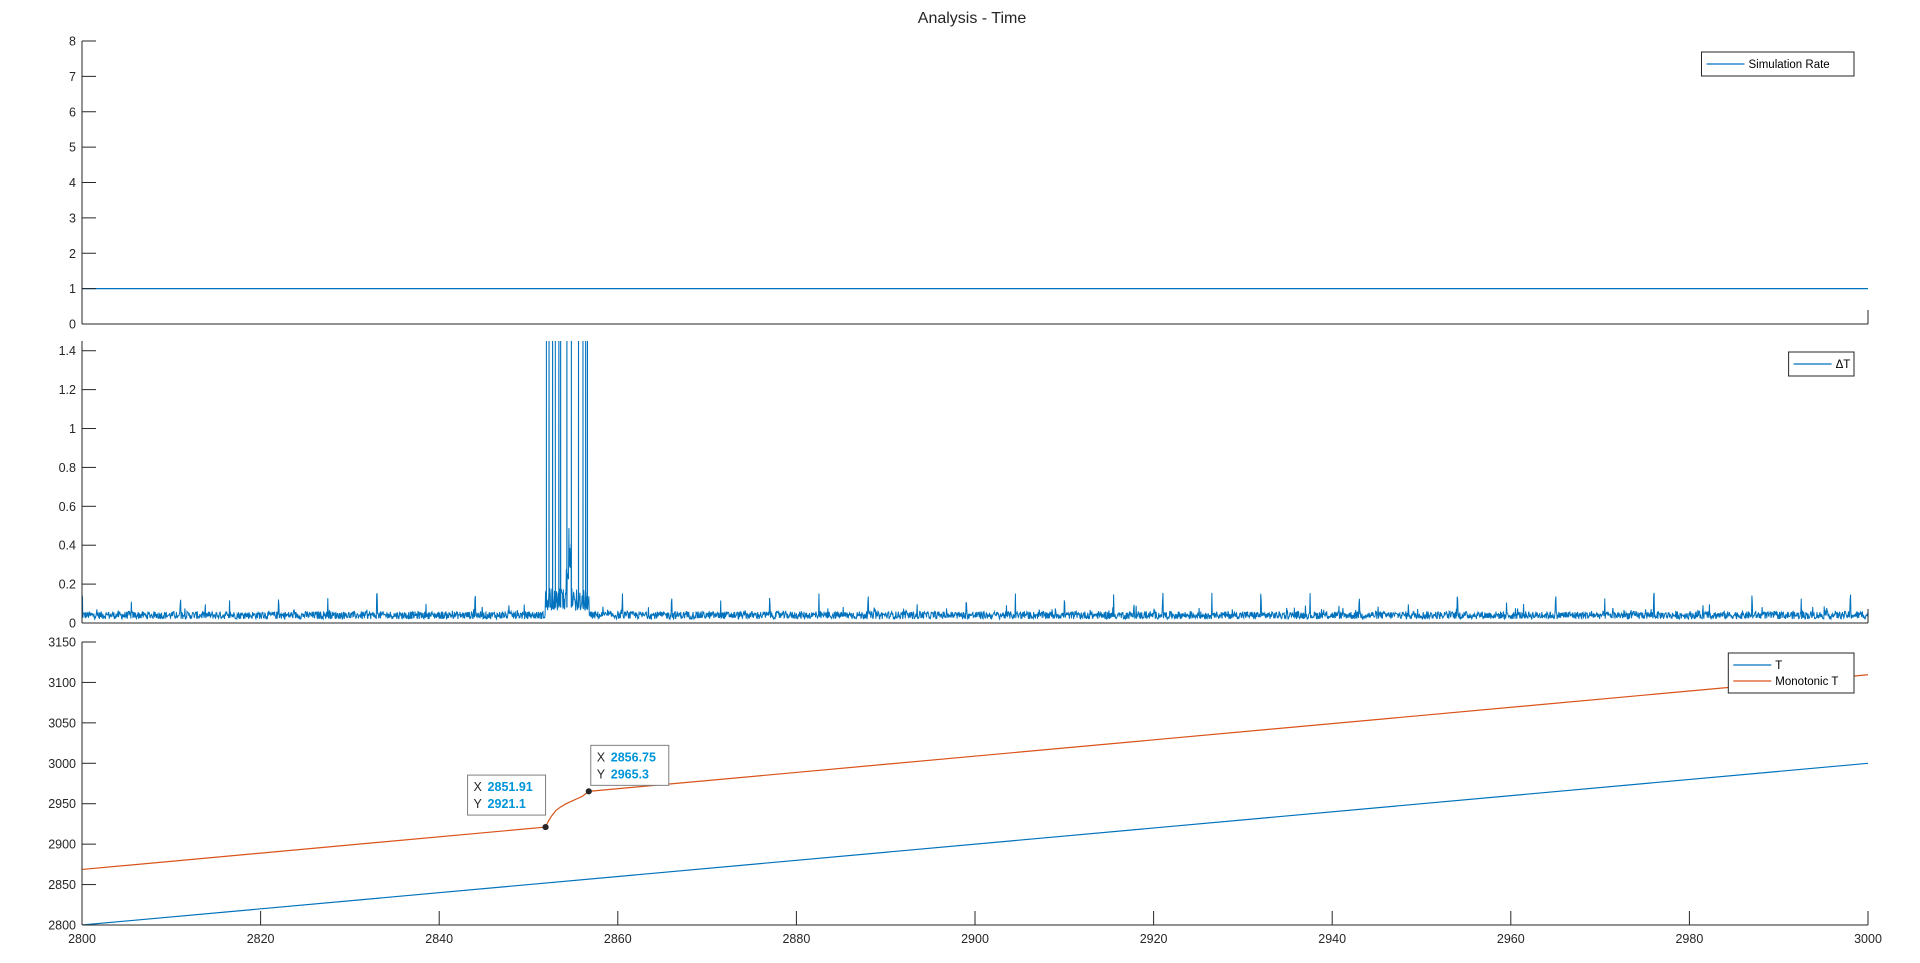 This screenshot has width=1920, height=963. What do you see at coordinates (67, 351) in the screenshot?
I see `y-tick-label: 1.4` at bounding box center [67, 351].